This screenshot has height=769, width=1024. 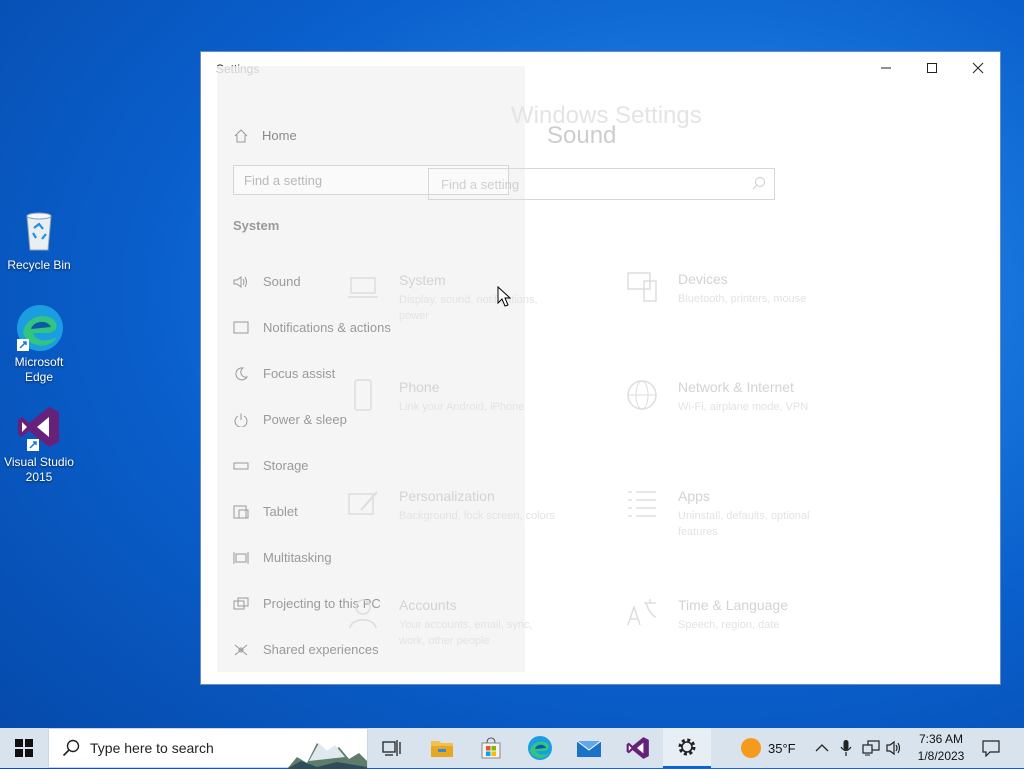 I want to click on nav-item-focus-assist: Focus assist, so click(x=284, y=373).